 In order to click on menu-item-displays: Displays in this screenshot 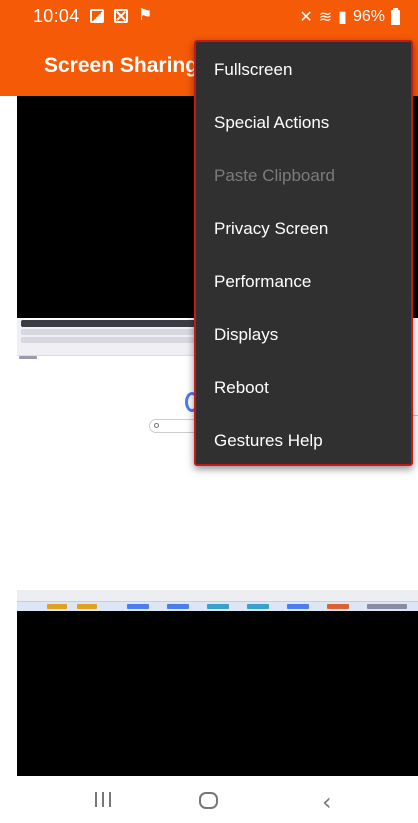, I will do `click(303, 335)`.